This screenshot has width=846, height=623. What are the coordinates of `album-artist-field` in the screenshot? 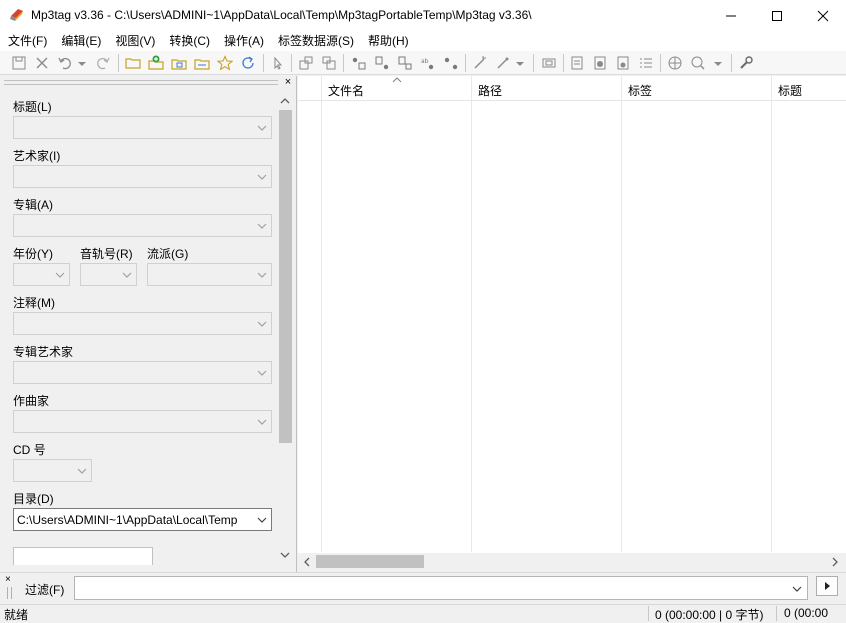 It's located at (142, 372).